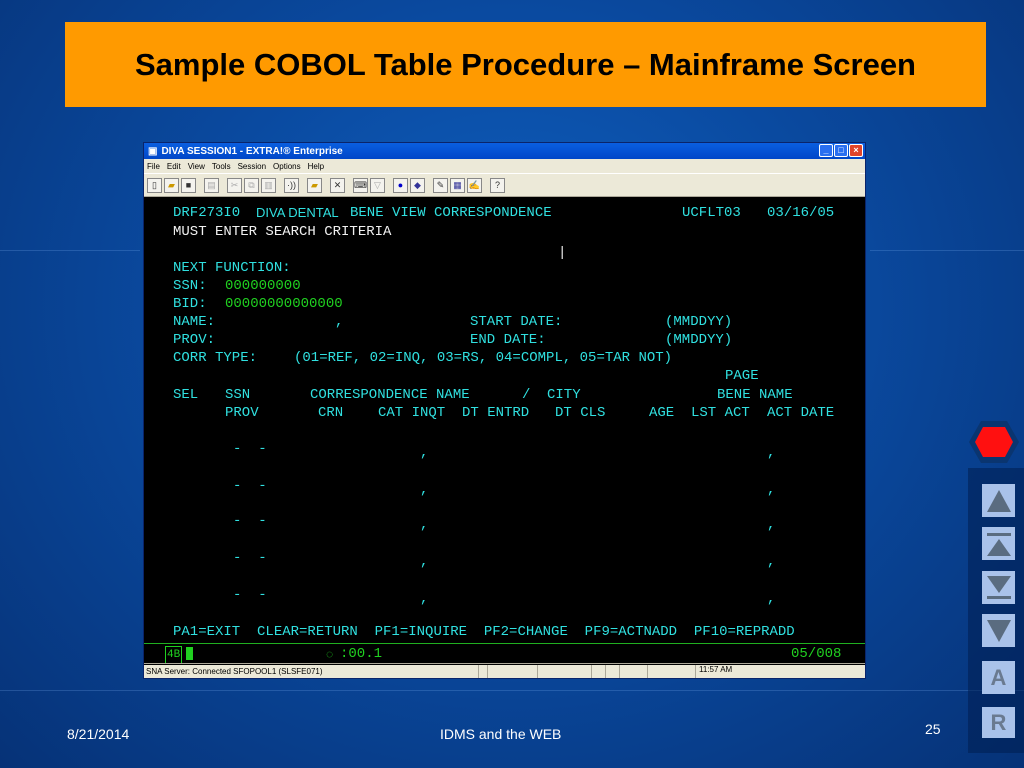 This screenshot has width=1024, height=768. What do you see at coordinates (440, 185) in the screenshot?
I see `edit-icon: ✎` at bounding box center [440, 185].